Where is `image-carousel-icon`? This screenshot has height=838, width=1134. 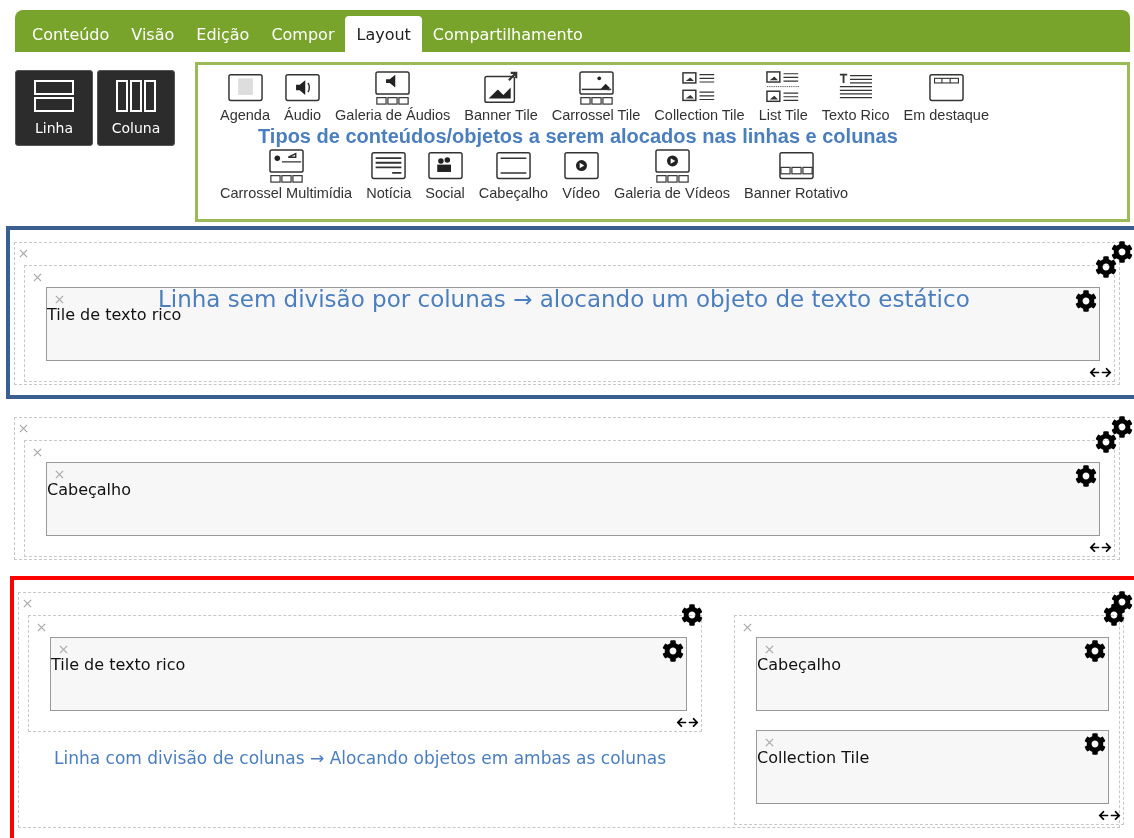
image-carousel-icon is located at coordinates (596, 88).